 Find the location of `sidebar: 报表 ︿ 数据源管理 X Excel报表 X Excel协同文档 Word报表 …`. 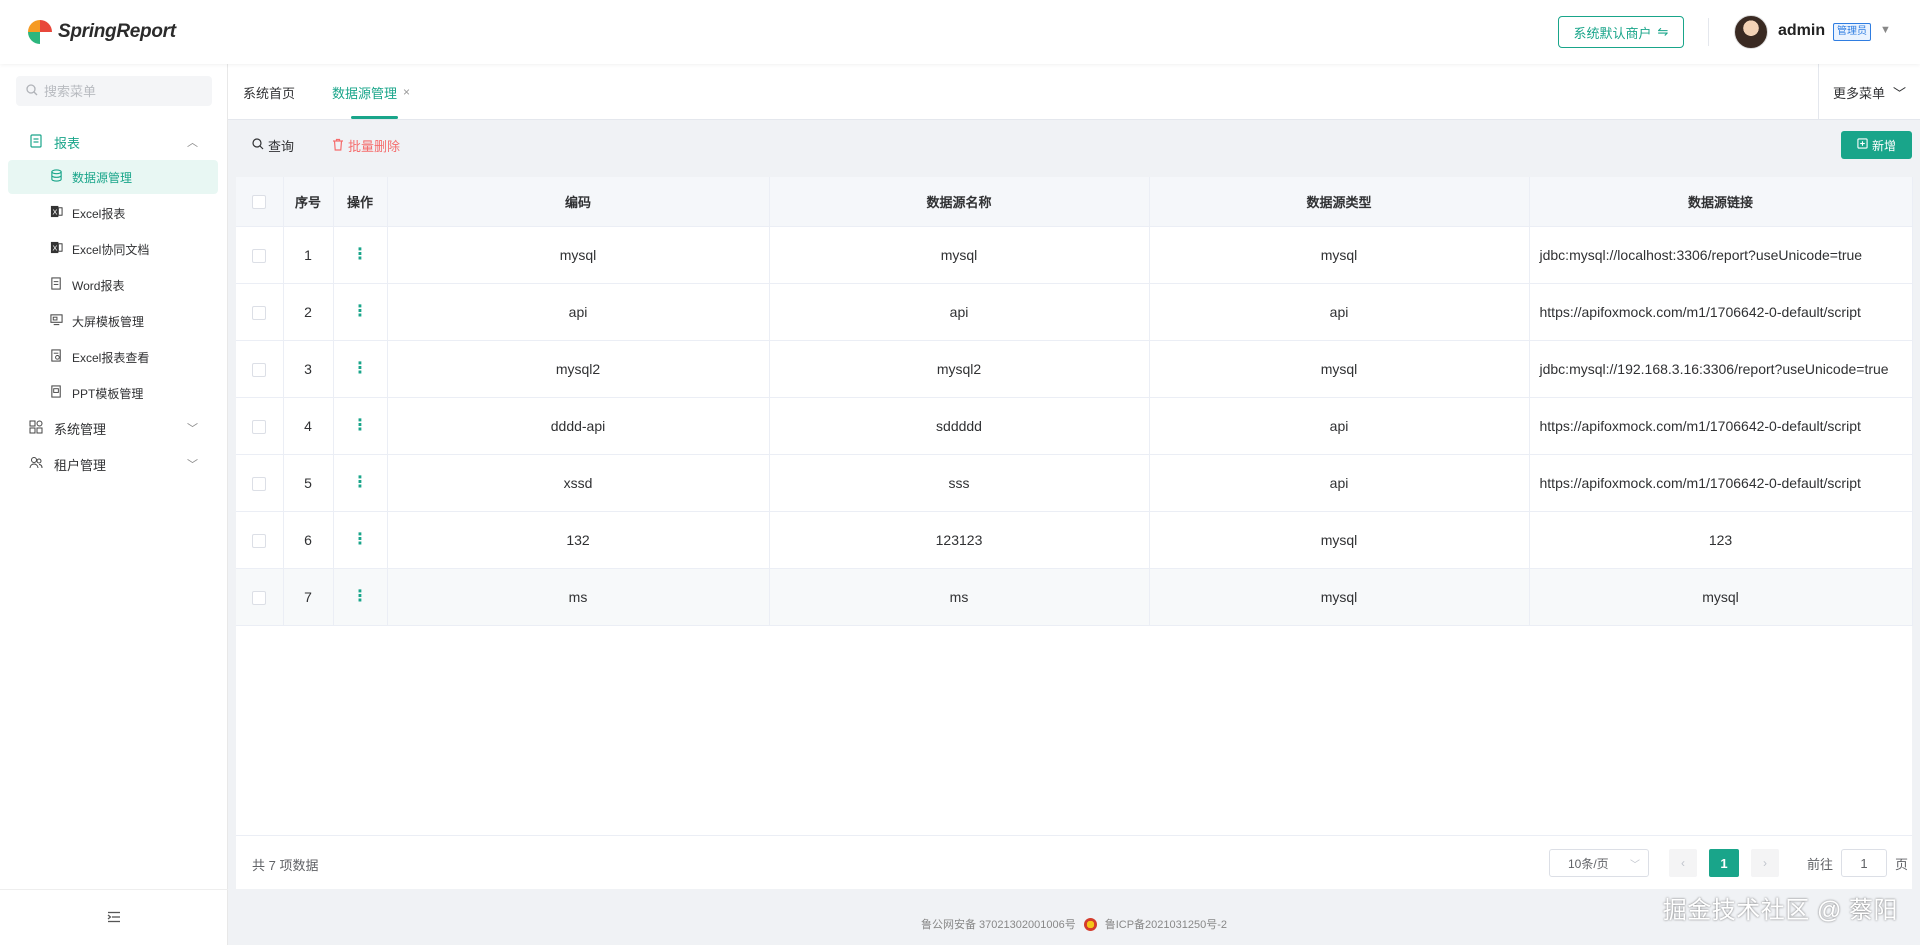

sidebar: 报表 ︿ 数据源管理 X Excel报表 X Excel协同文档 Word报表 … is located at coordinates (114, 504).